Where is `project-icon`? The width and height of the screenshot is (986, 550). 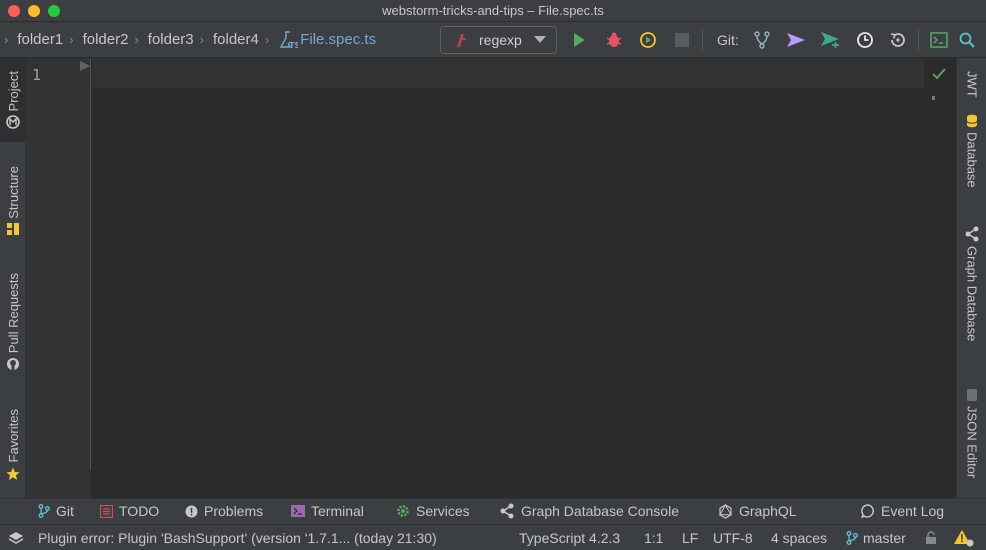 project-icon is located at coordinates (13, 122).